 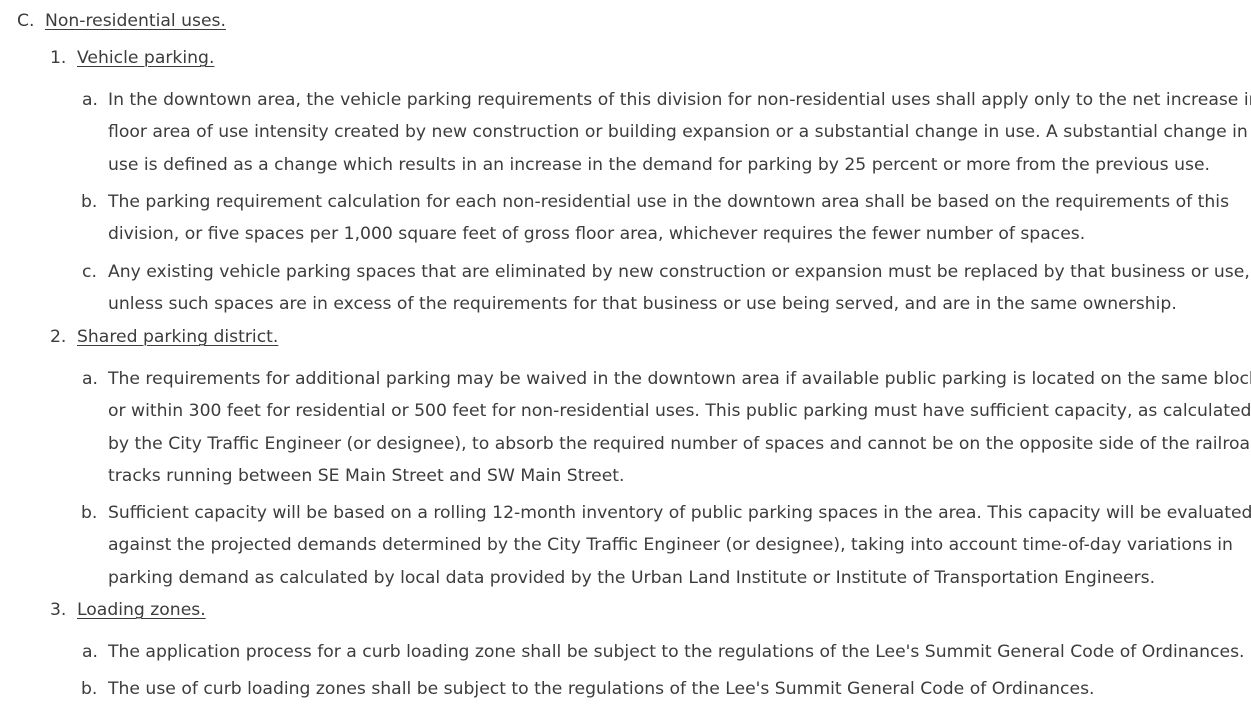 I want to click on item-title-link-shared-parking-district: Shared parking district., so click(x=177, y=337).